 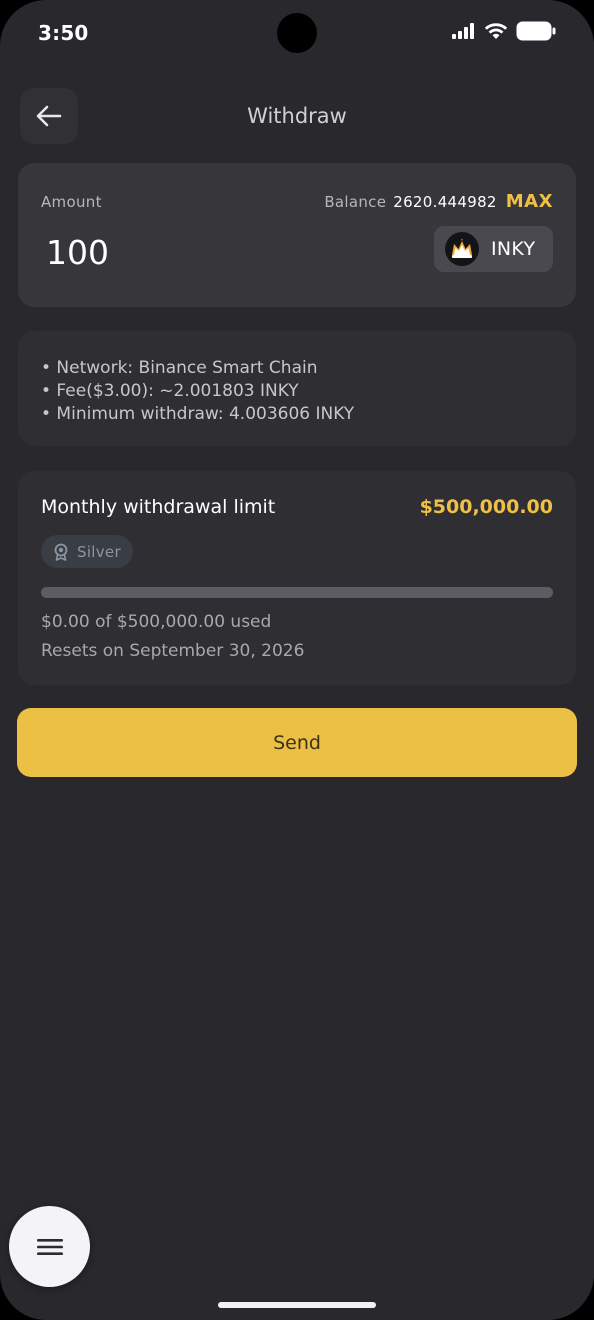 What do you see at coordinates (61, 552) in the screenshot?
I see `medal-icon` at bounding box center [61, 552].